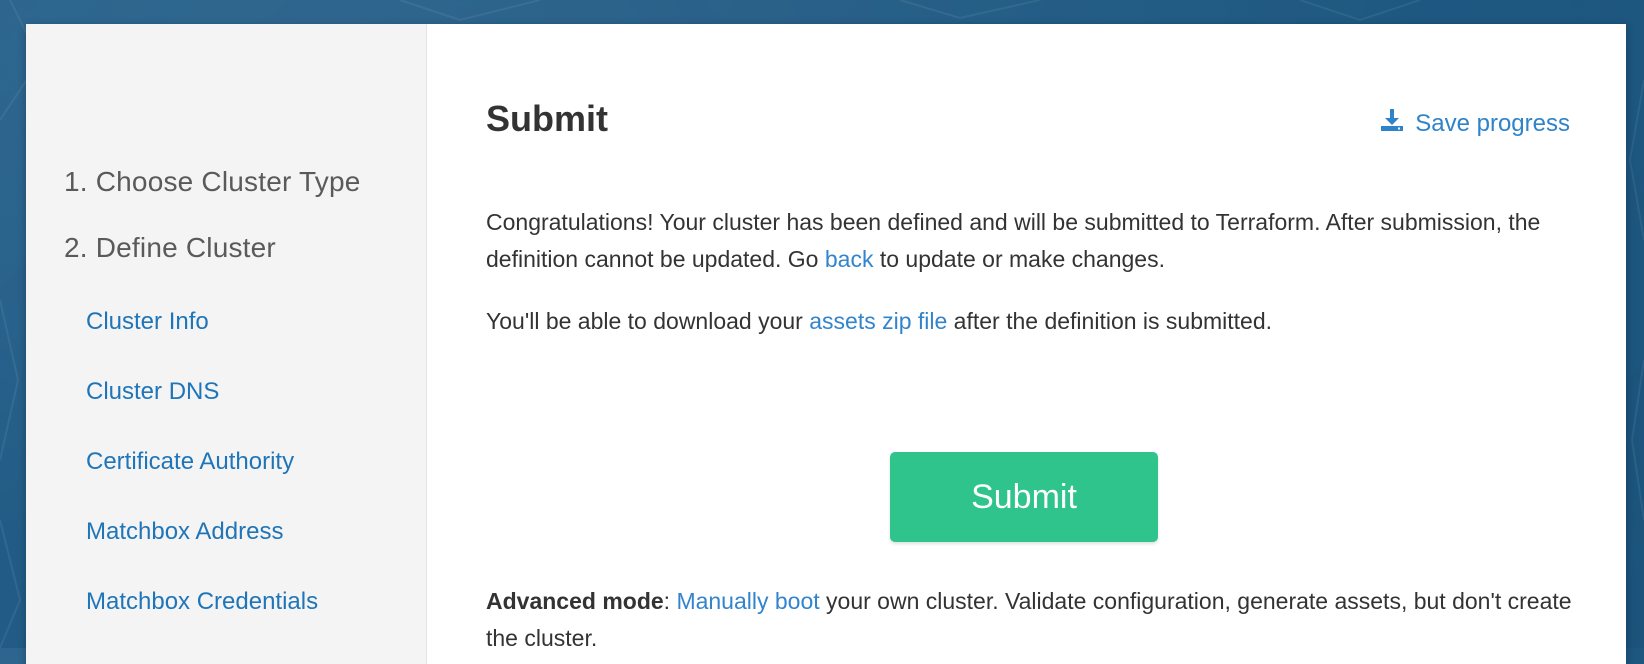 The height and width of the screenshot is (664, 1644). I want to click on sidebar-step-choose-cluster-type: 1. Choose Cluster Type, so click(212, 182).